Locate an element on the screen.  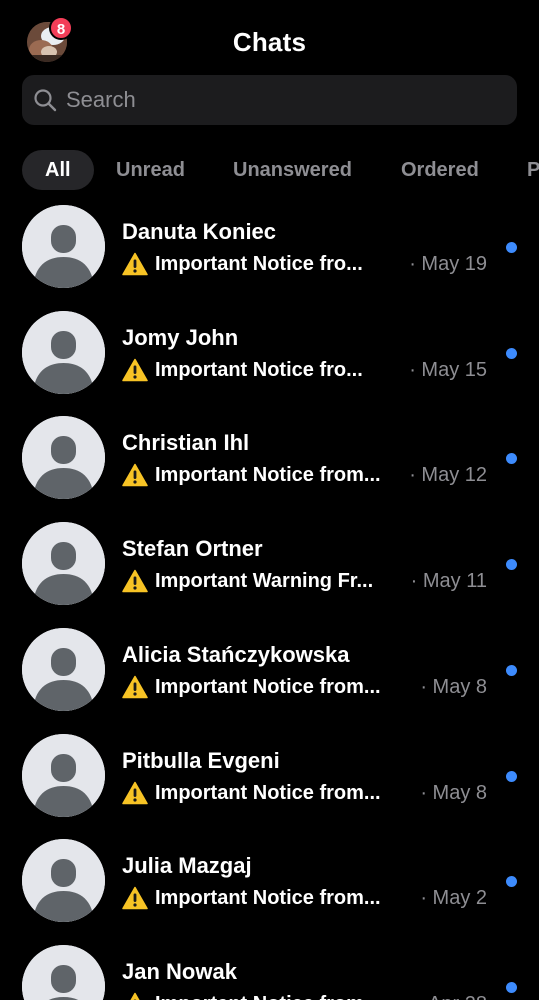
chat-preview: Important Notice from... · Apr 28 is located at coordinates (304, 995).